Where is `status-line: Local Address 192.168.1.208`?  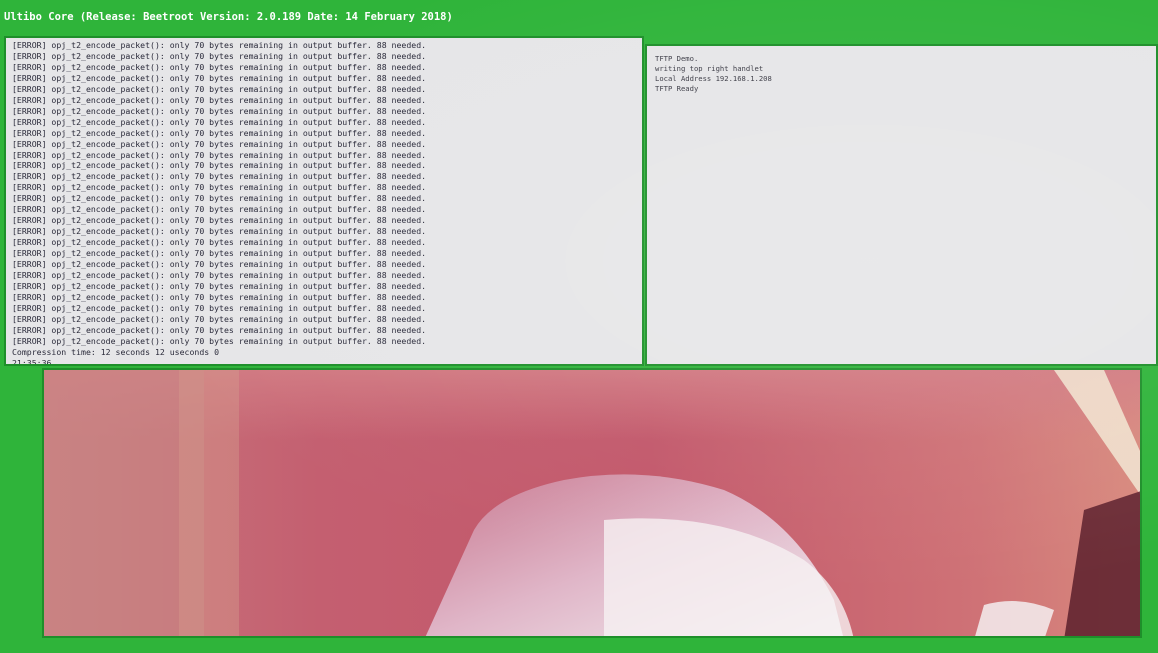
status-line: Local Address 192.168.1.208 is located at coordinates (713, 78).